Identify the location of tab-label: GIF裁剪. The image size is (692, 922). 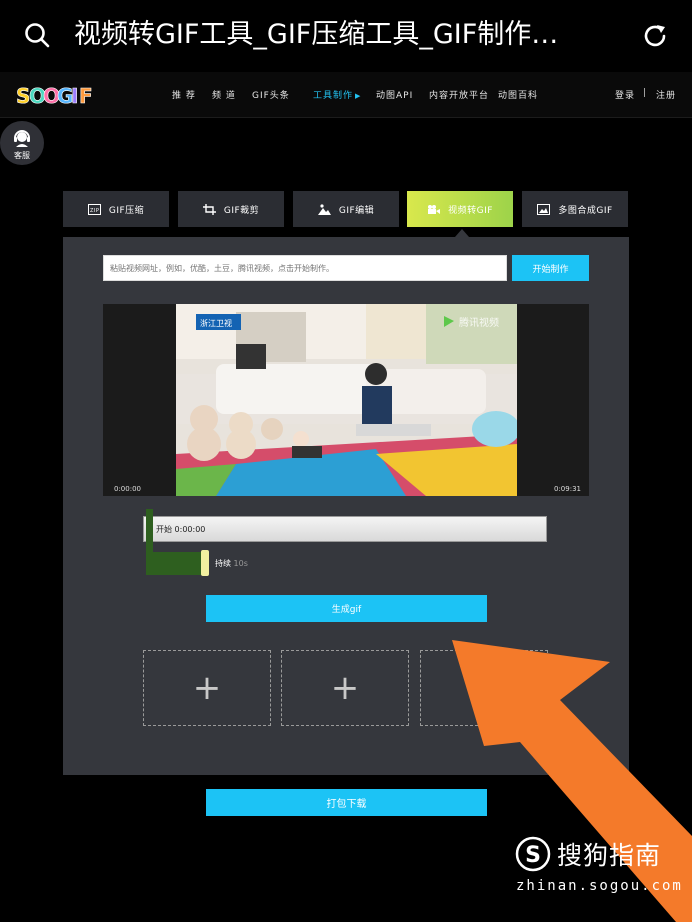
(241, 210).